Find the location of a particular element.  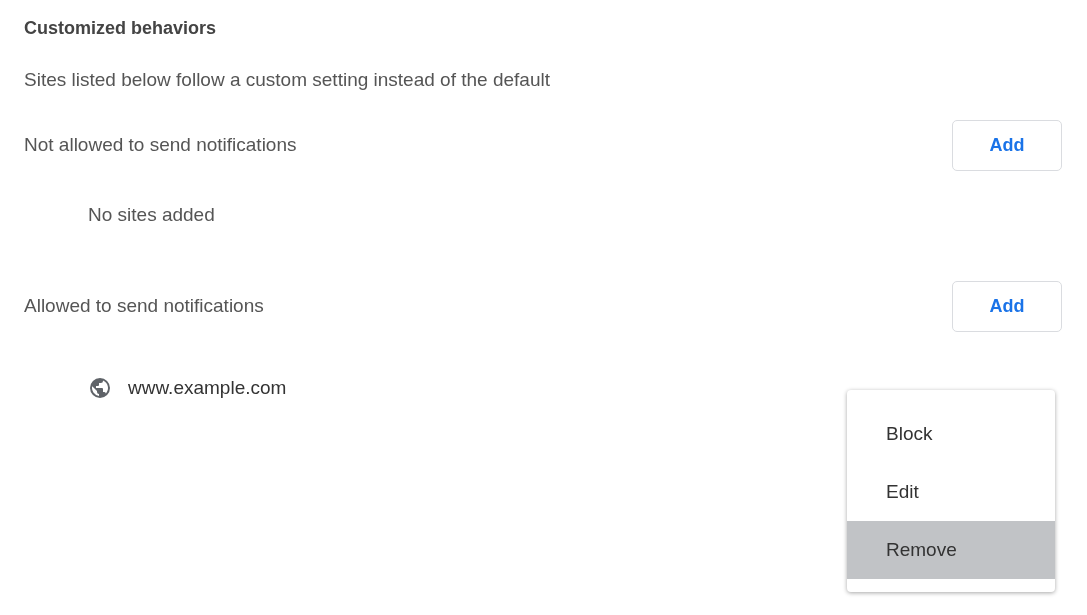

group-label: Not allowed to send notifications is located at coordinates (160, 145).